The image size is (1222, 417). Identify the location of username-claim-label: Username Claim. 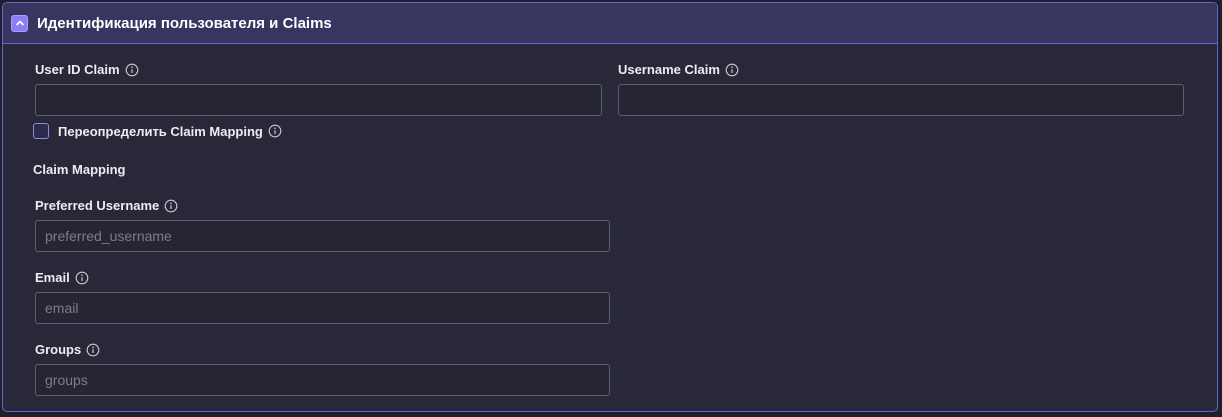
(678, 69).